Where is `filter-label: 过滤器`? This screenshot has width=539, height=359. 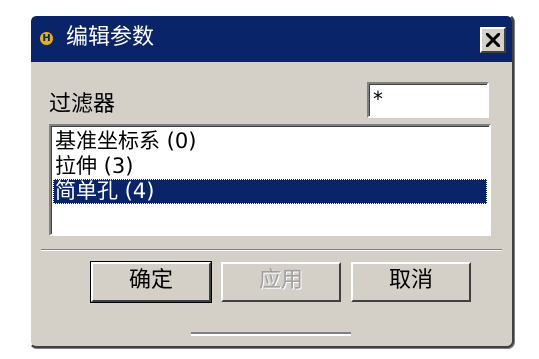
filter-label: 过滤器 is located at coordinates (82, 104).